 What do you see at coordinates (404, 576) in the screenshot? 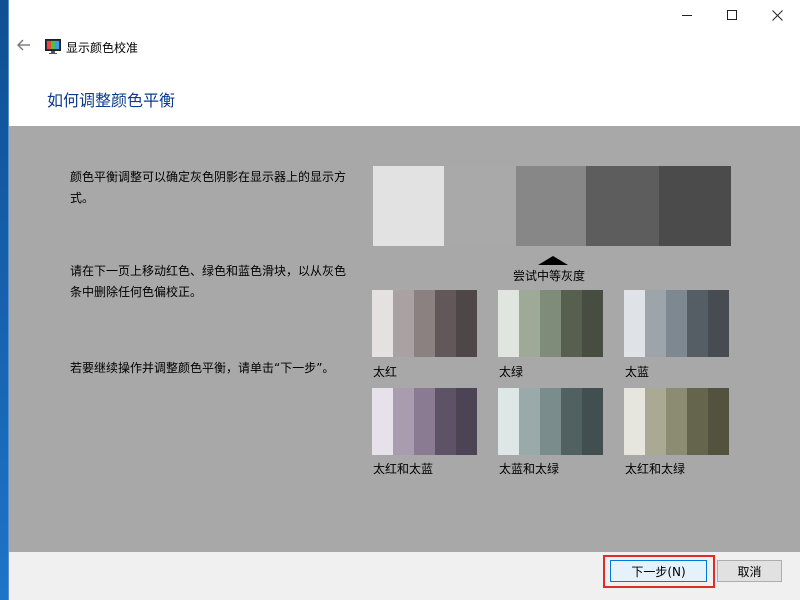
I see `button-bar: 下一步(N) 取消` at bounding box center [404, 576].